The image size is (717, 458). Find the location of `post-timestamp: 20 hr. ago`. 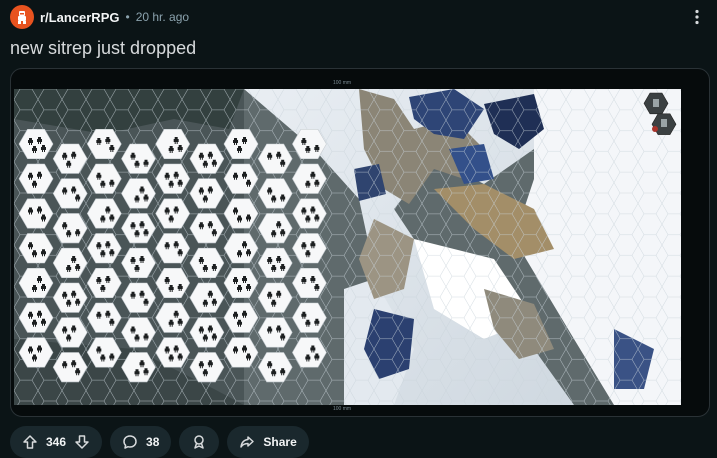

post-timestamp: 20 hr. ago is located at coordinates (162, 17).